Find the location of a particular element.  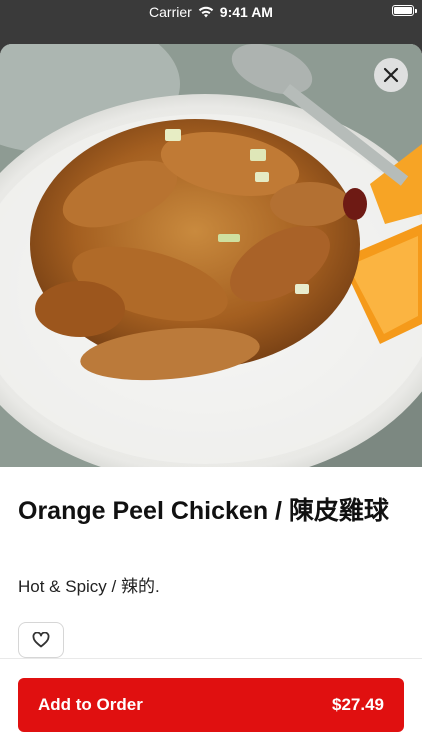

status-bar: Carrier 9:41 AM is located at coordinates (211, 12).